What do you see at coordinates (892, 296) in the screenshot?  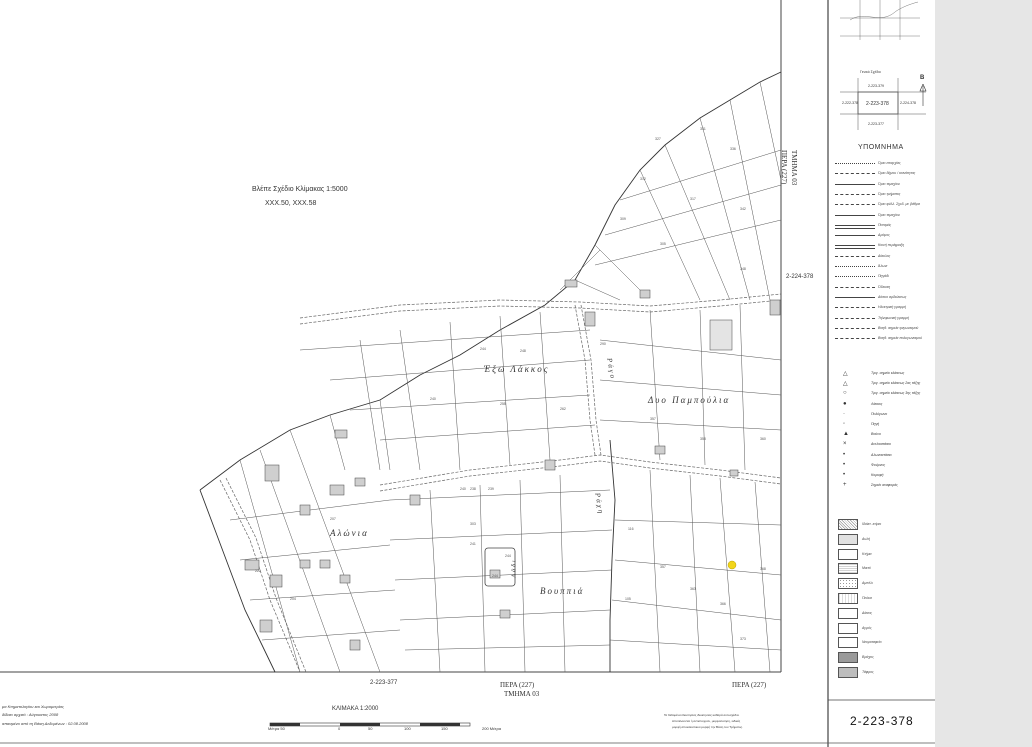 I see `legend-line-label: Δίκτυο αρδεύσεως` at bounding box center [892, 296].